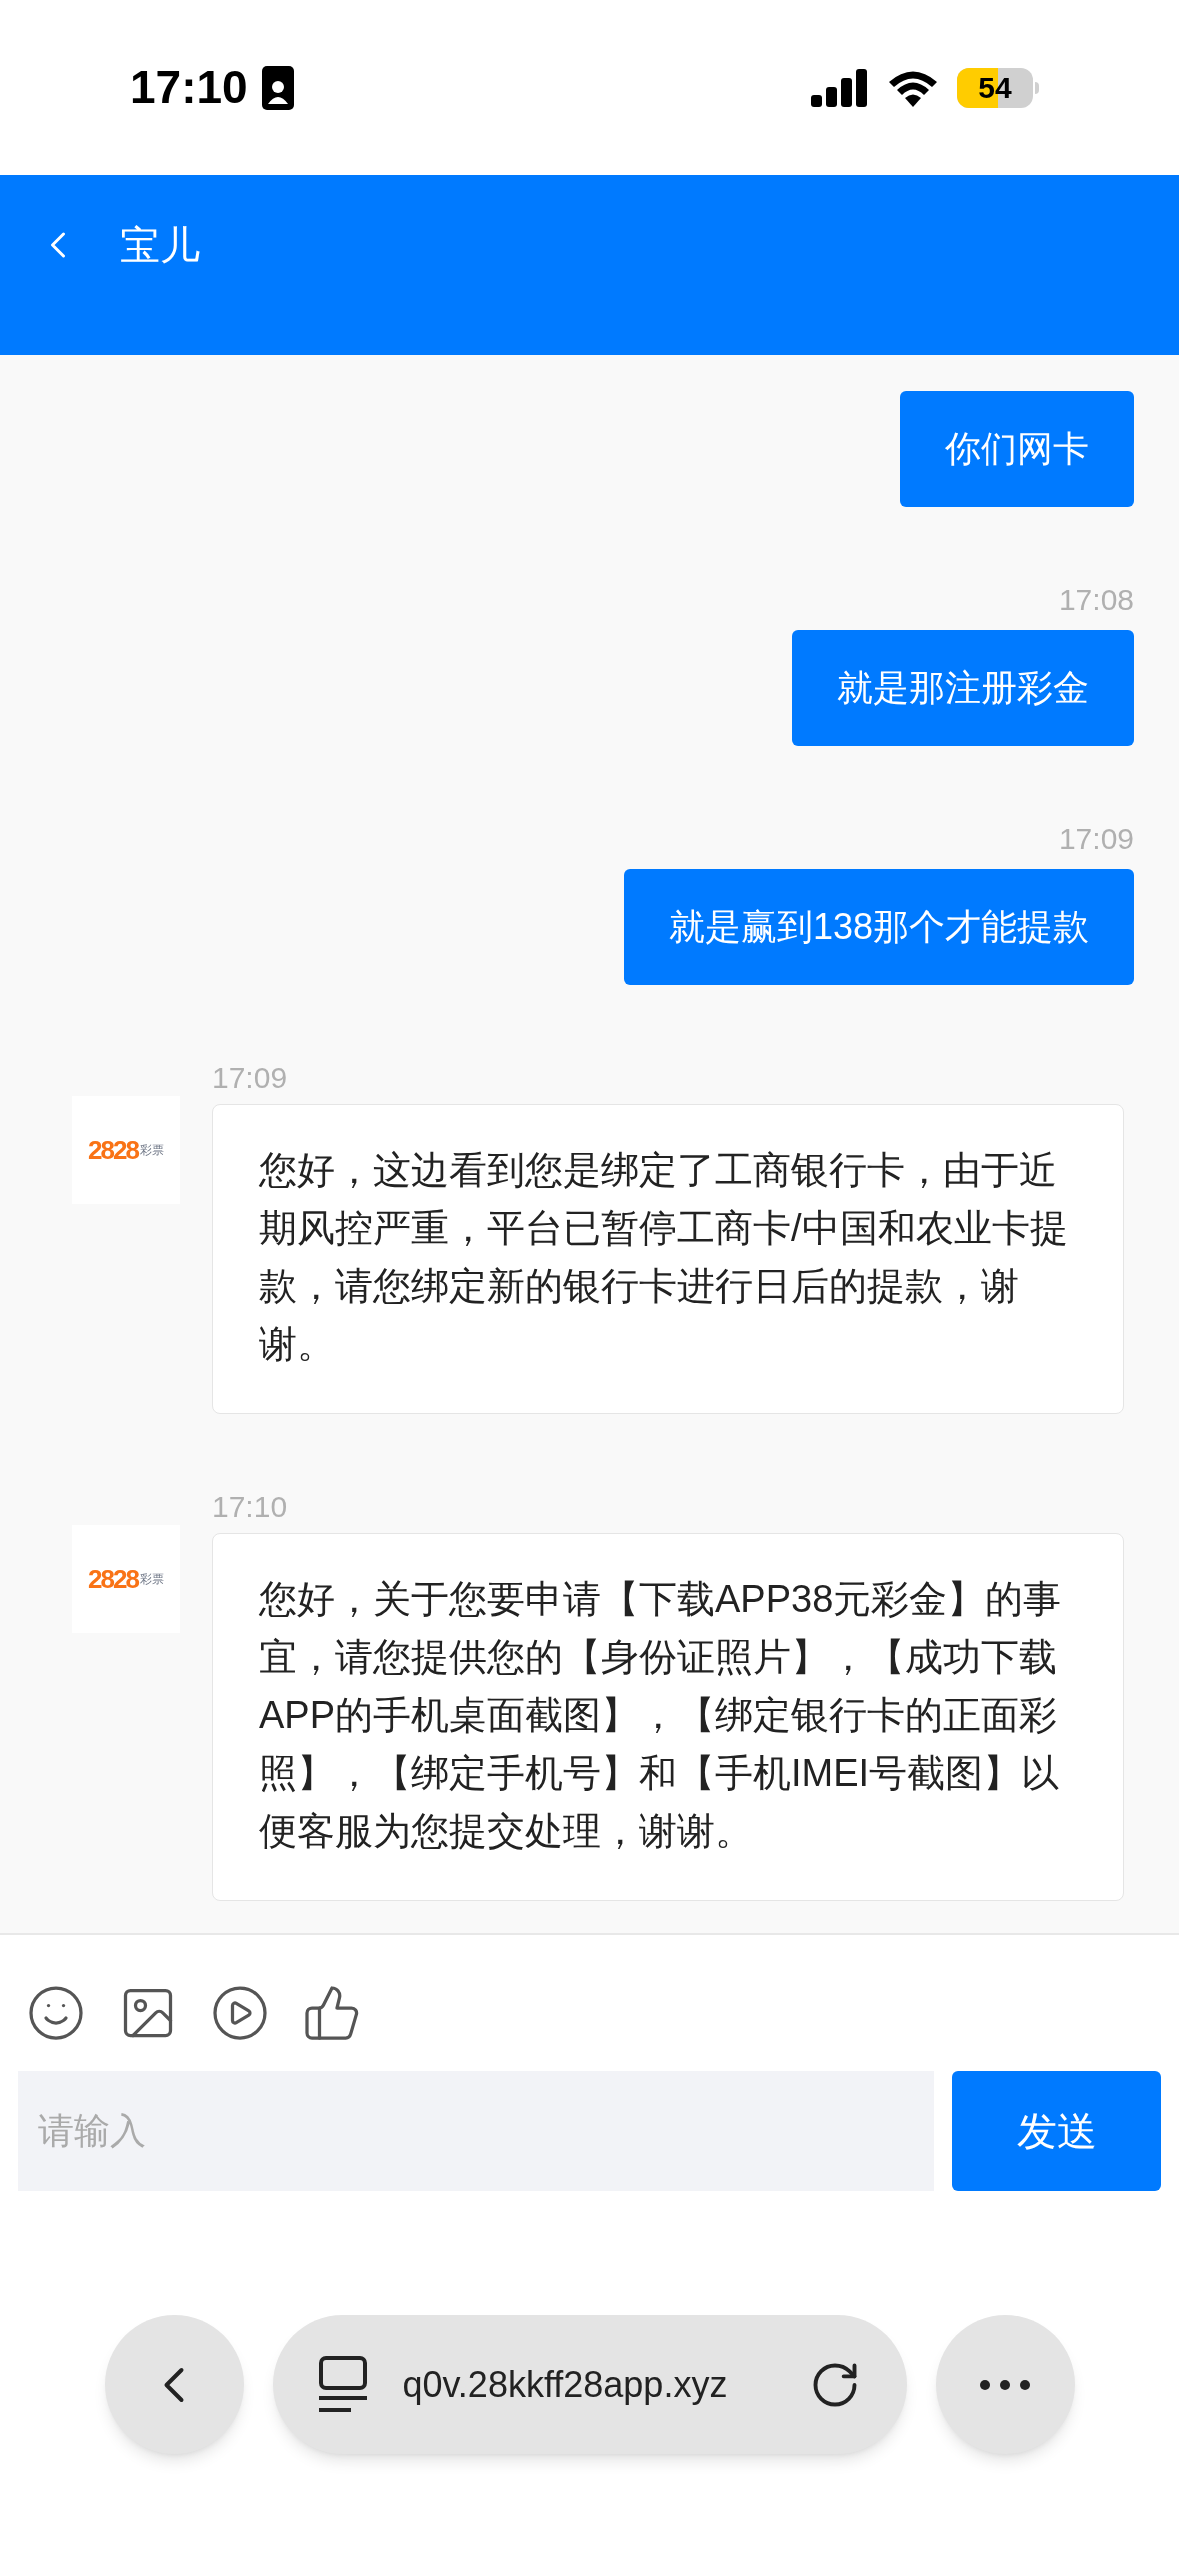  What do you see at coordinates (56, 2013) in the screenshot?
I see `emoji-icon` at bounding box center [56, 2013].